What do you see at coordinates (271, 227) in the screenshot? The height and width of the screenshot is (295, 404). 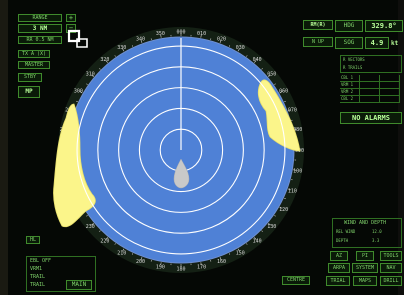 I see `bearing-label: 130` at bounding box center [271, 227].